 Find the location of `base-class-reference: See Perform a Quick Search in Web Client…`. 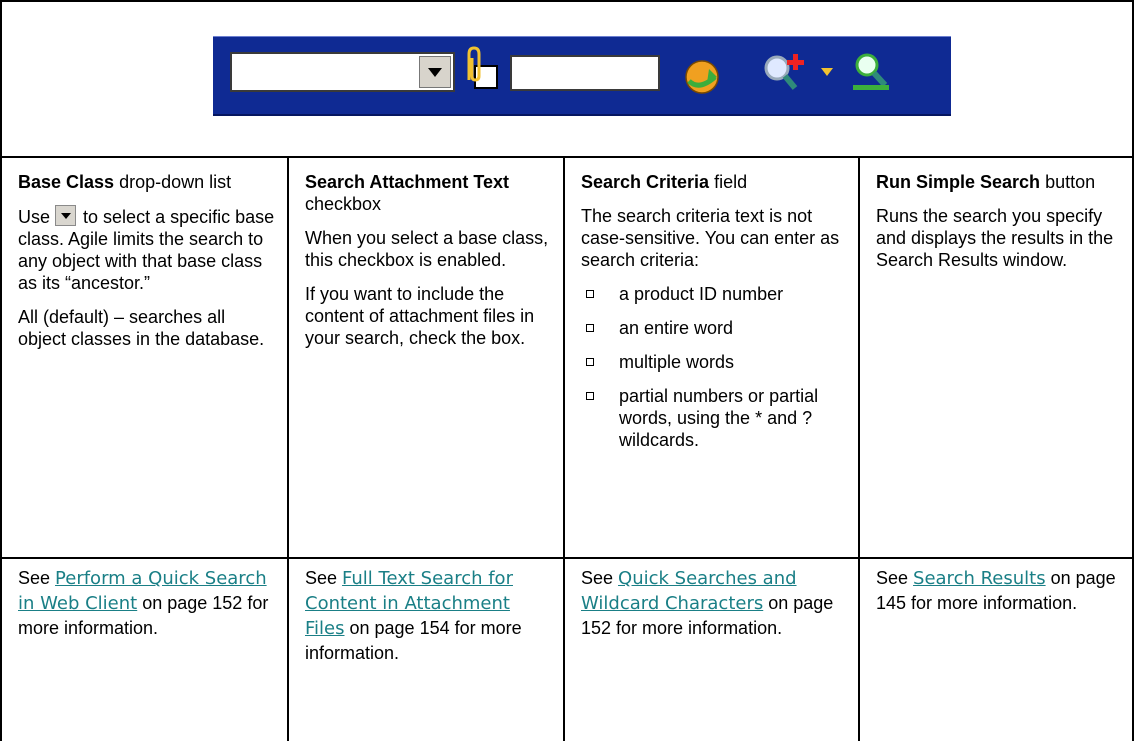

base-class-reference: See Perform a Quick Search in Web Client… is located at coordinates (144, 603).